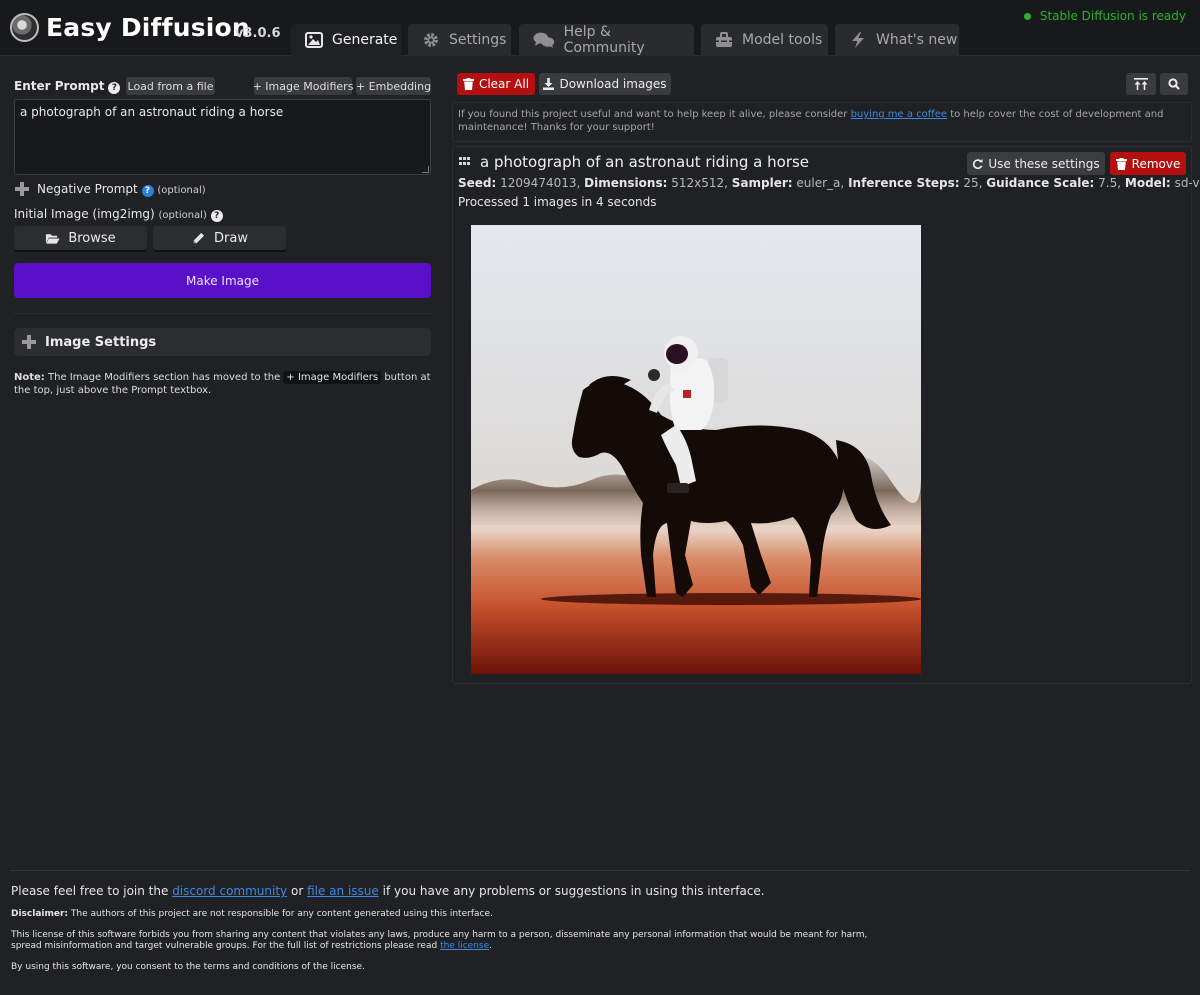 The width and height of the screenshot is (1200, 995). Describe the element at coordinates (971, 183) in the screenshot. I see `steps-value: 25` at that location.